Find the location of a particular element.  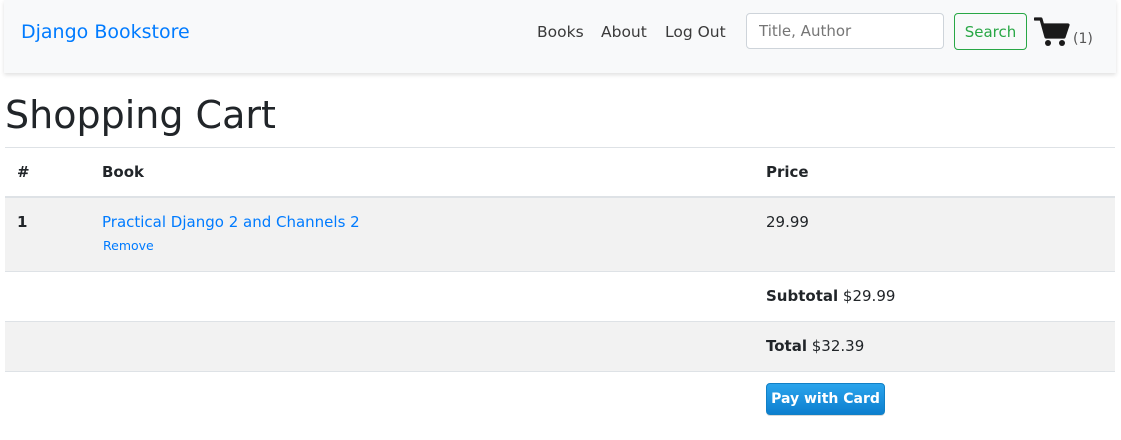

item-price: 29.99 is located at coordinates (940, 233).